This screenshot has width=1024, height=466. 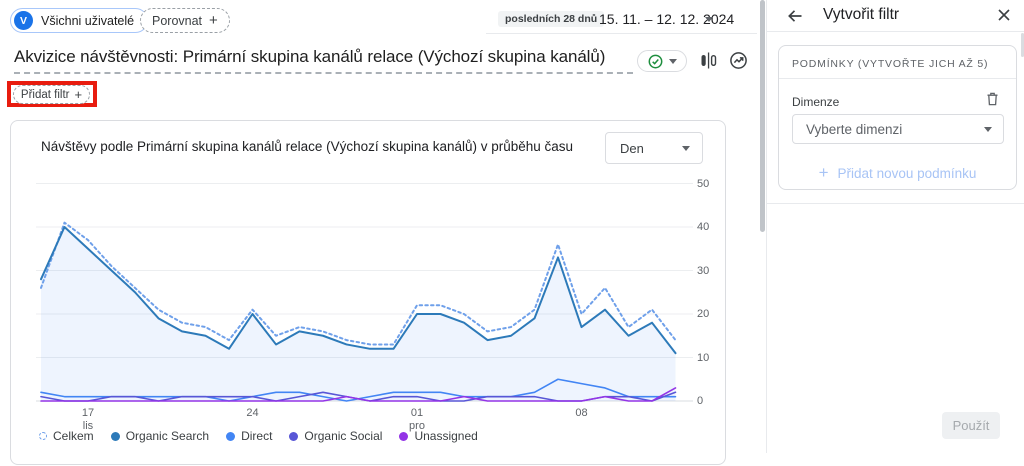 What do you see at coordinates (703, 227) in the screenshot?
I see `y-tick-label: 40` at bounding box center [703, 227].